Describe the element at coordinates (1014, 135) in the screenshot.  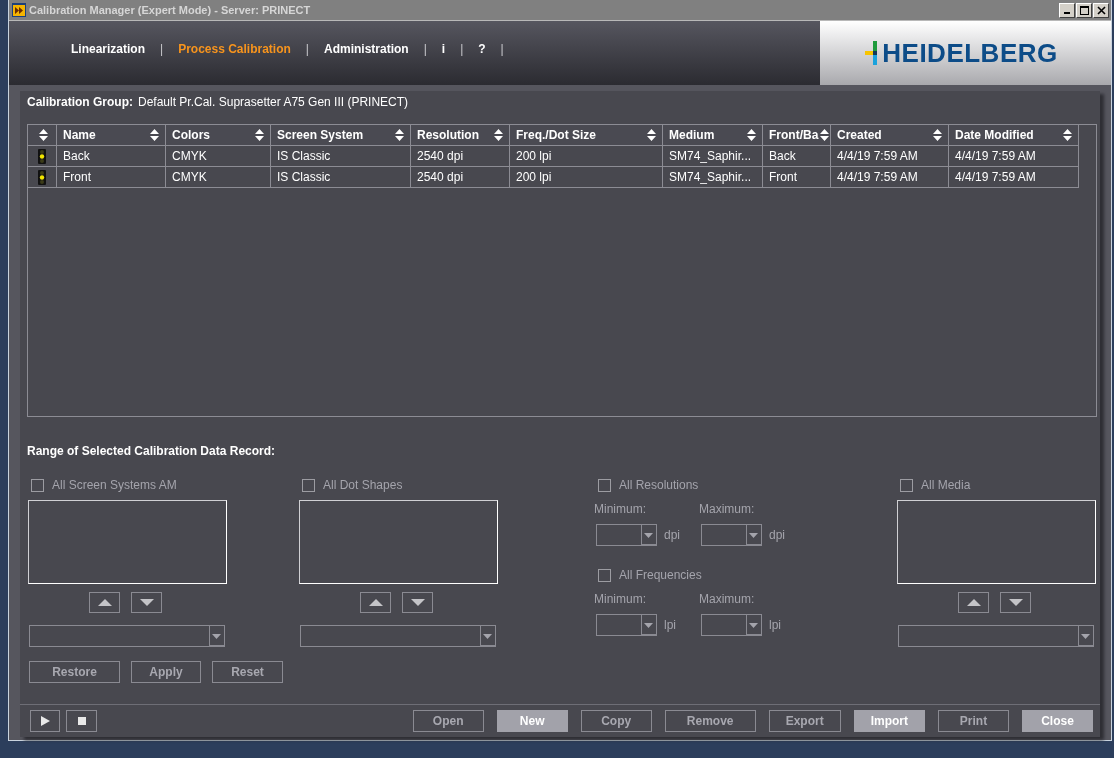
I see `column-header: Date Modified` at that location.